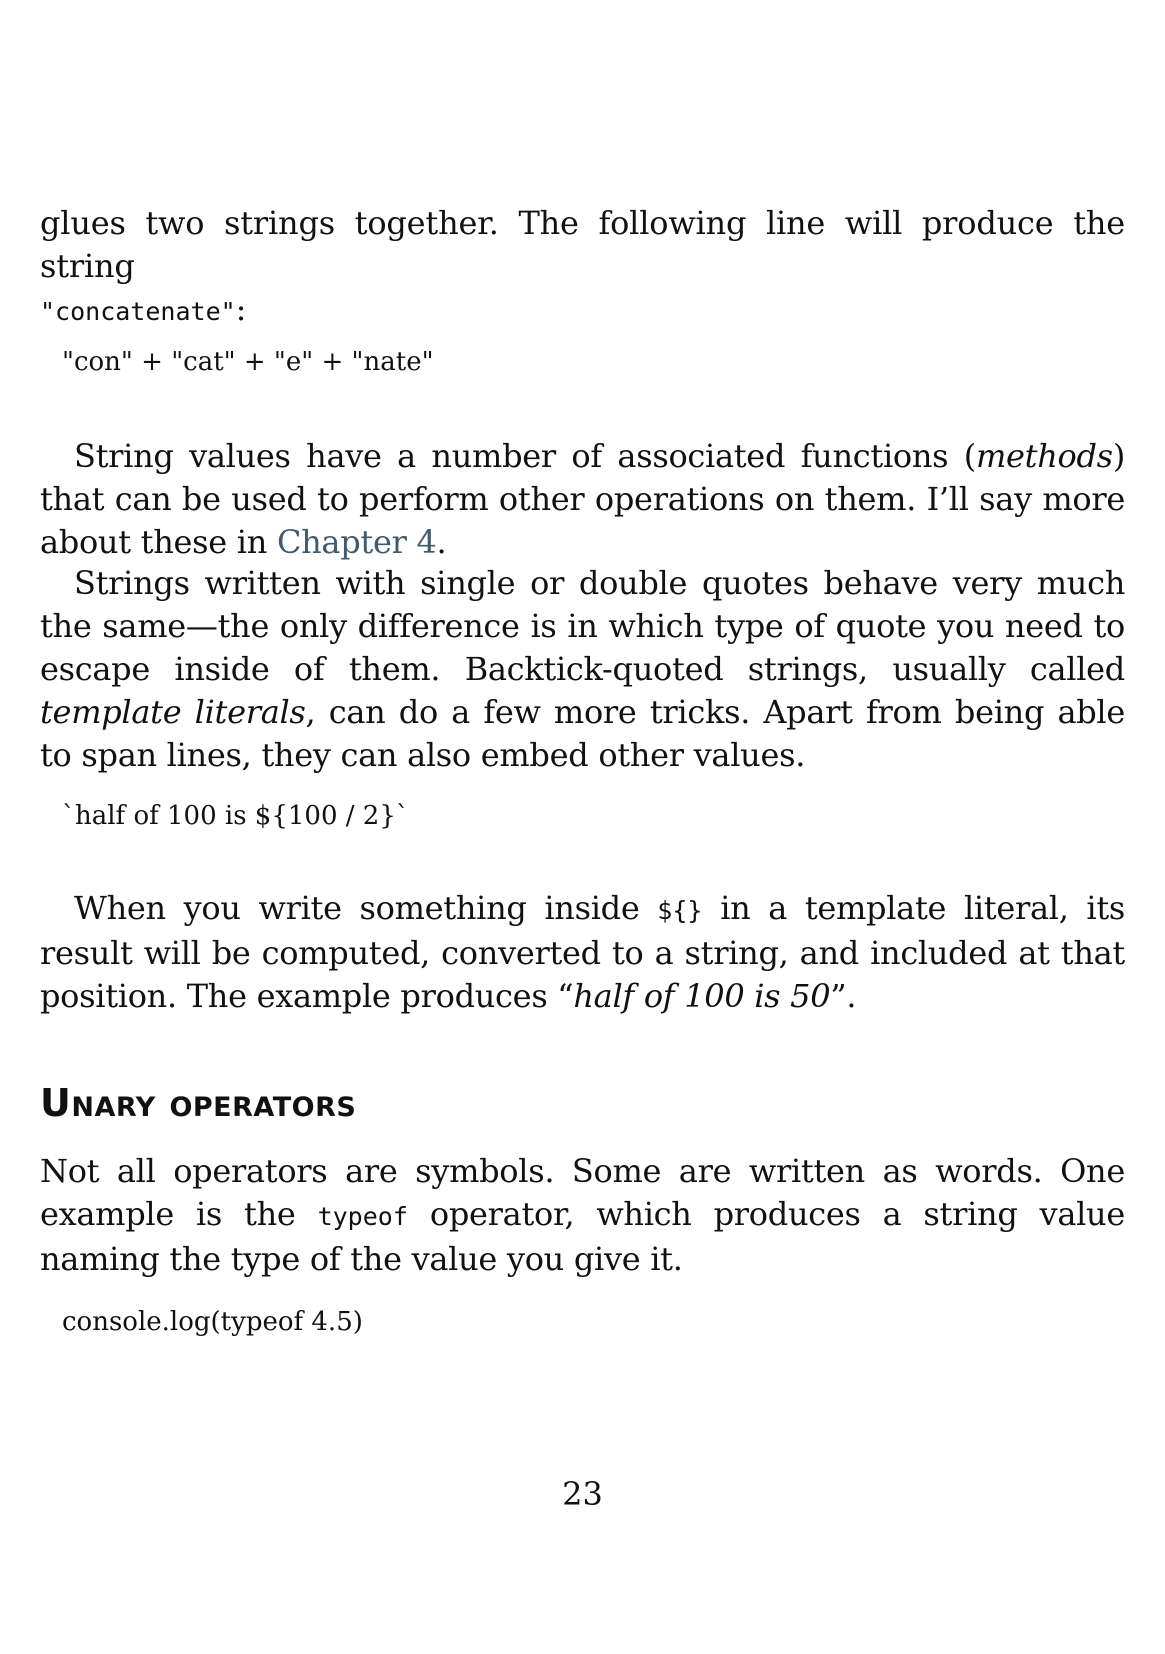 This screenshot has width=1165, height=1654. I want to click on emphasis-half-of-100: half of 100 is 50, so click(702, 996).